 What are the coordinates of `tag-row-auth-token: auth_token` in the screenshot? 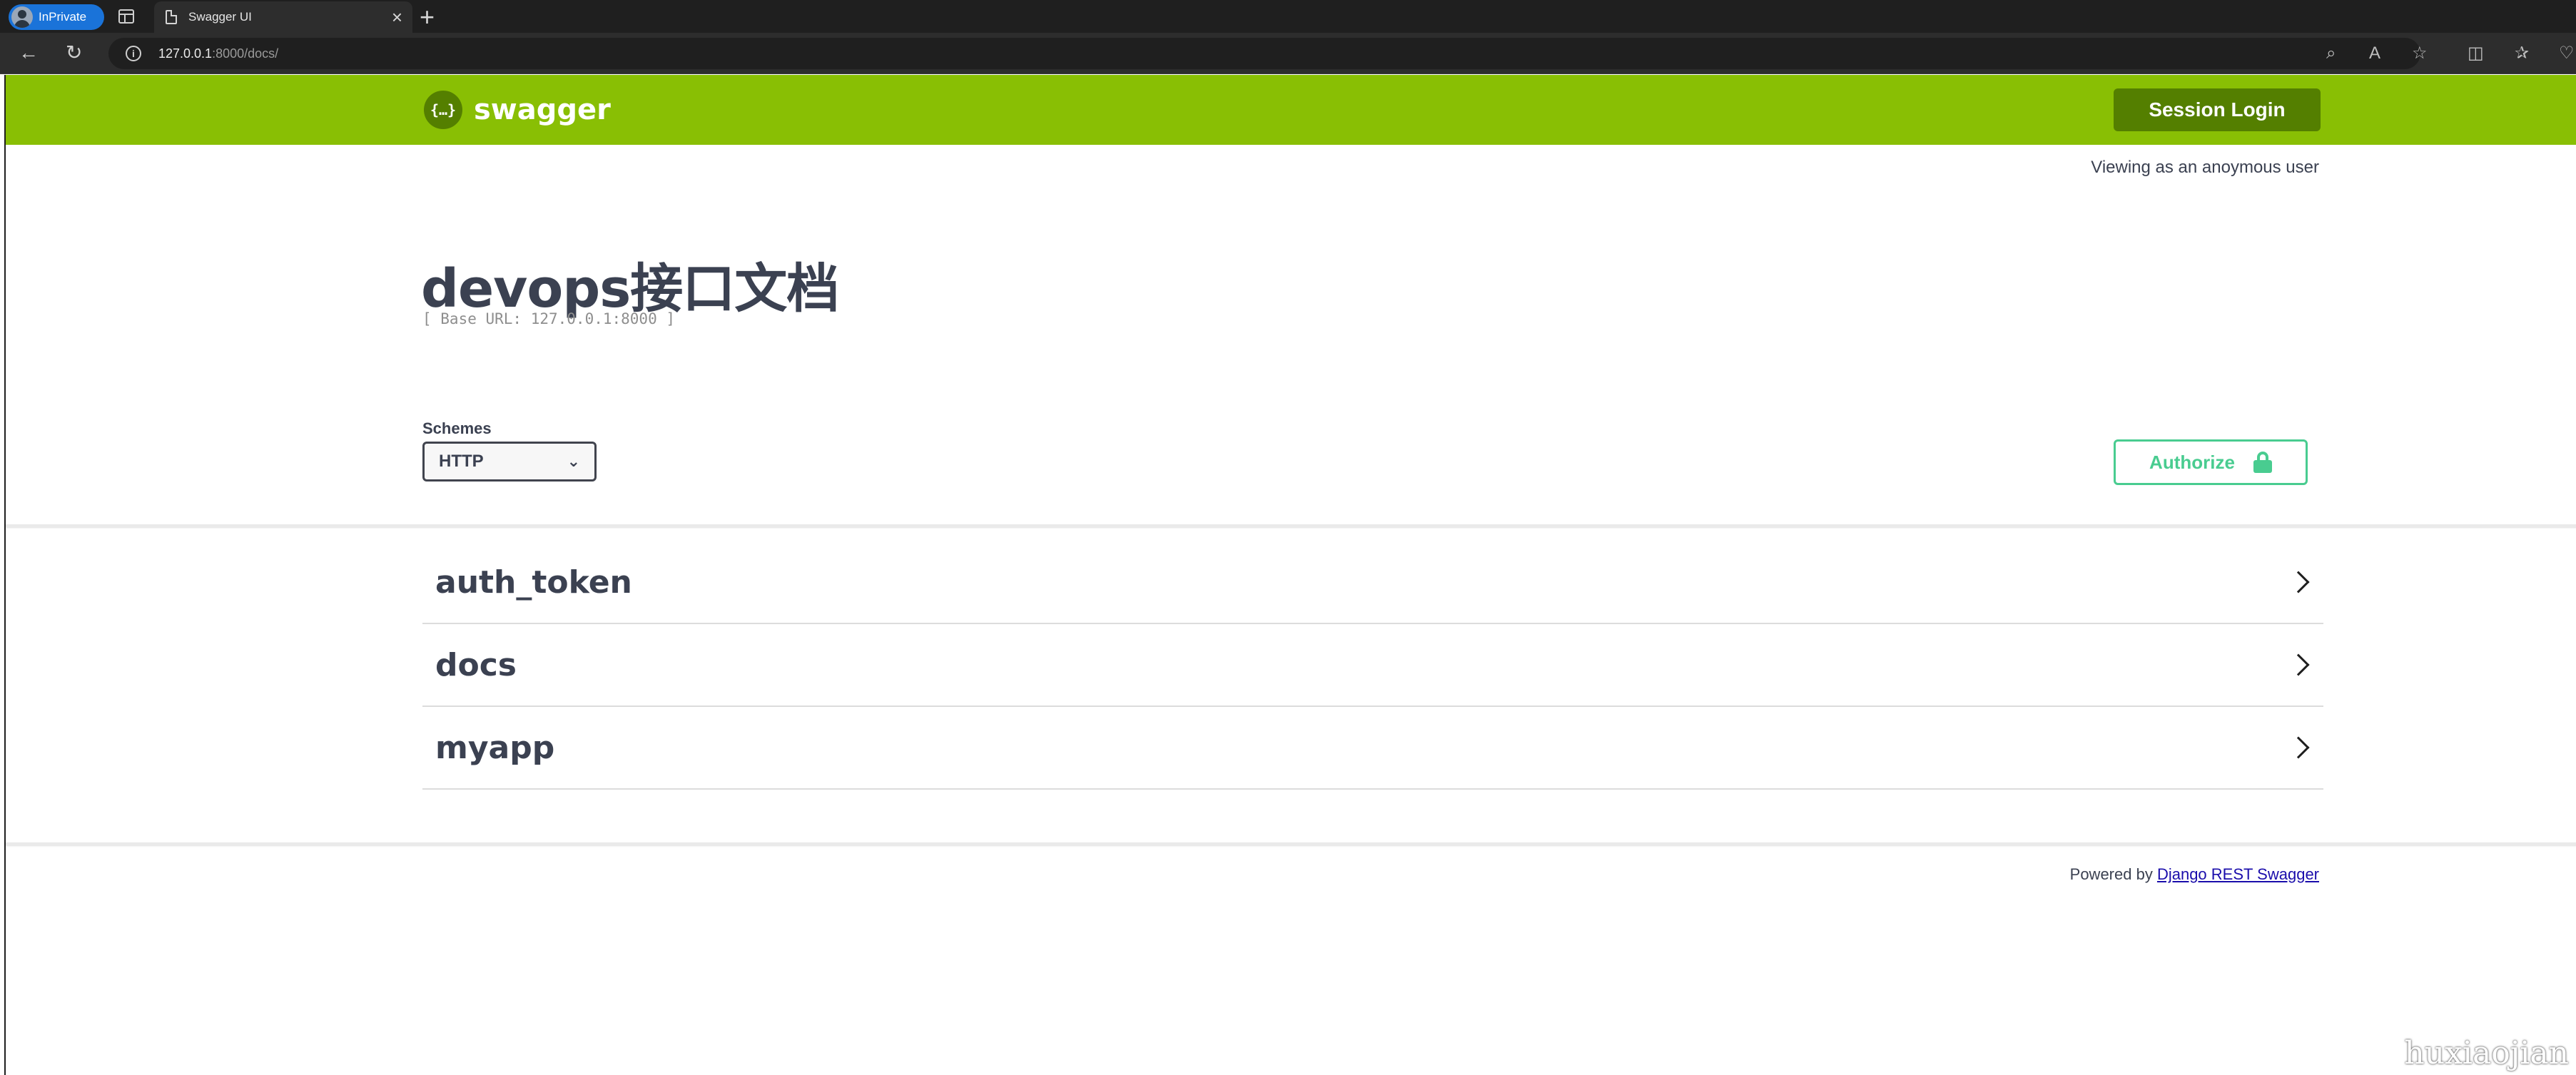 It's located at (1372, 582).